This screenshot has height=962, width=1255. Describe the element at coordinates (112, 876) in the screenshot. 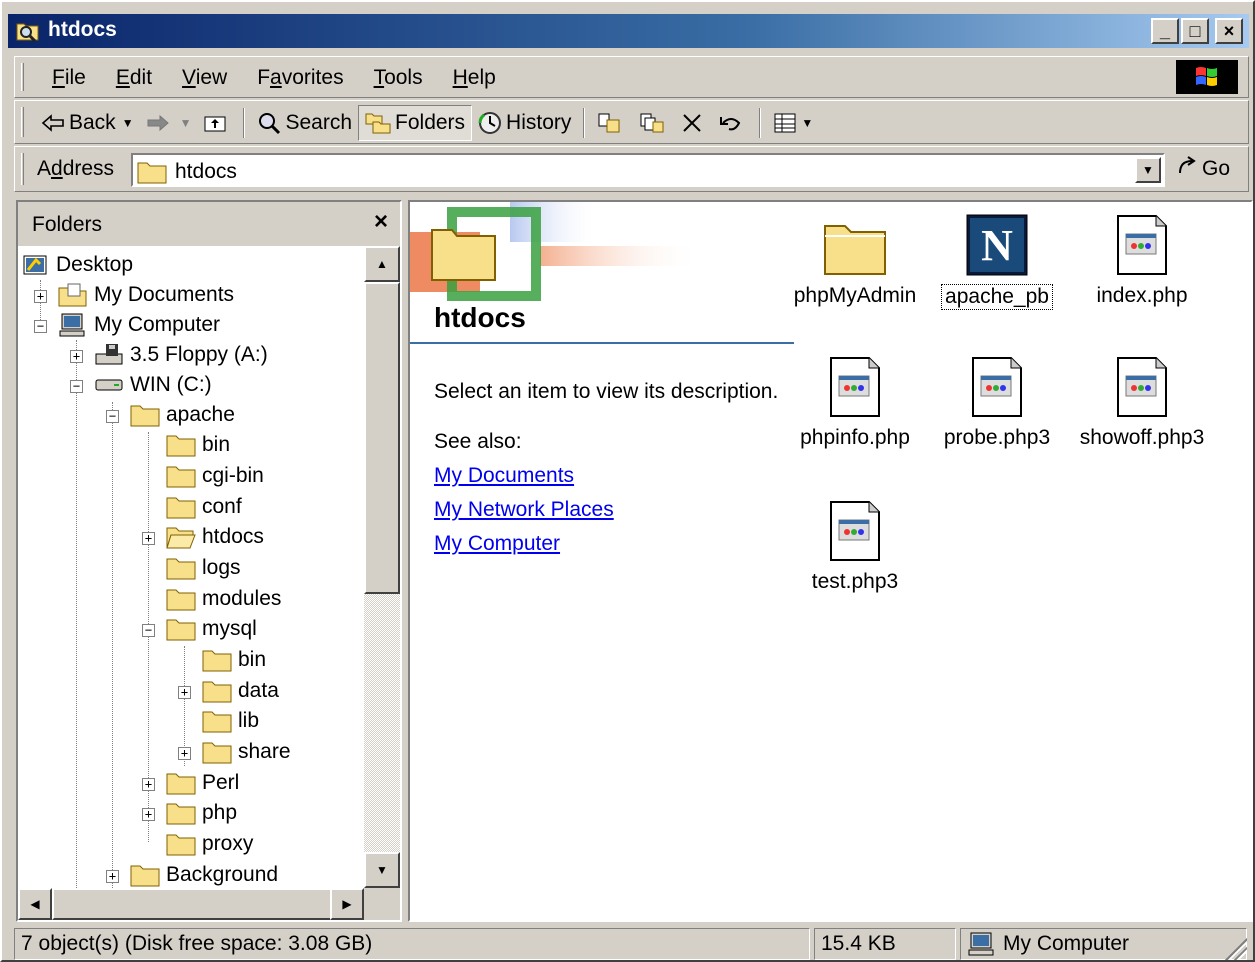

I see `expand-background: +` at that location.